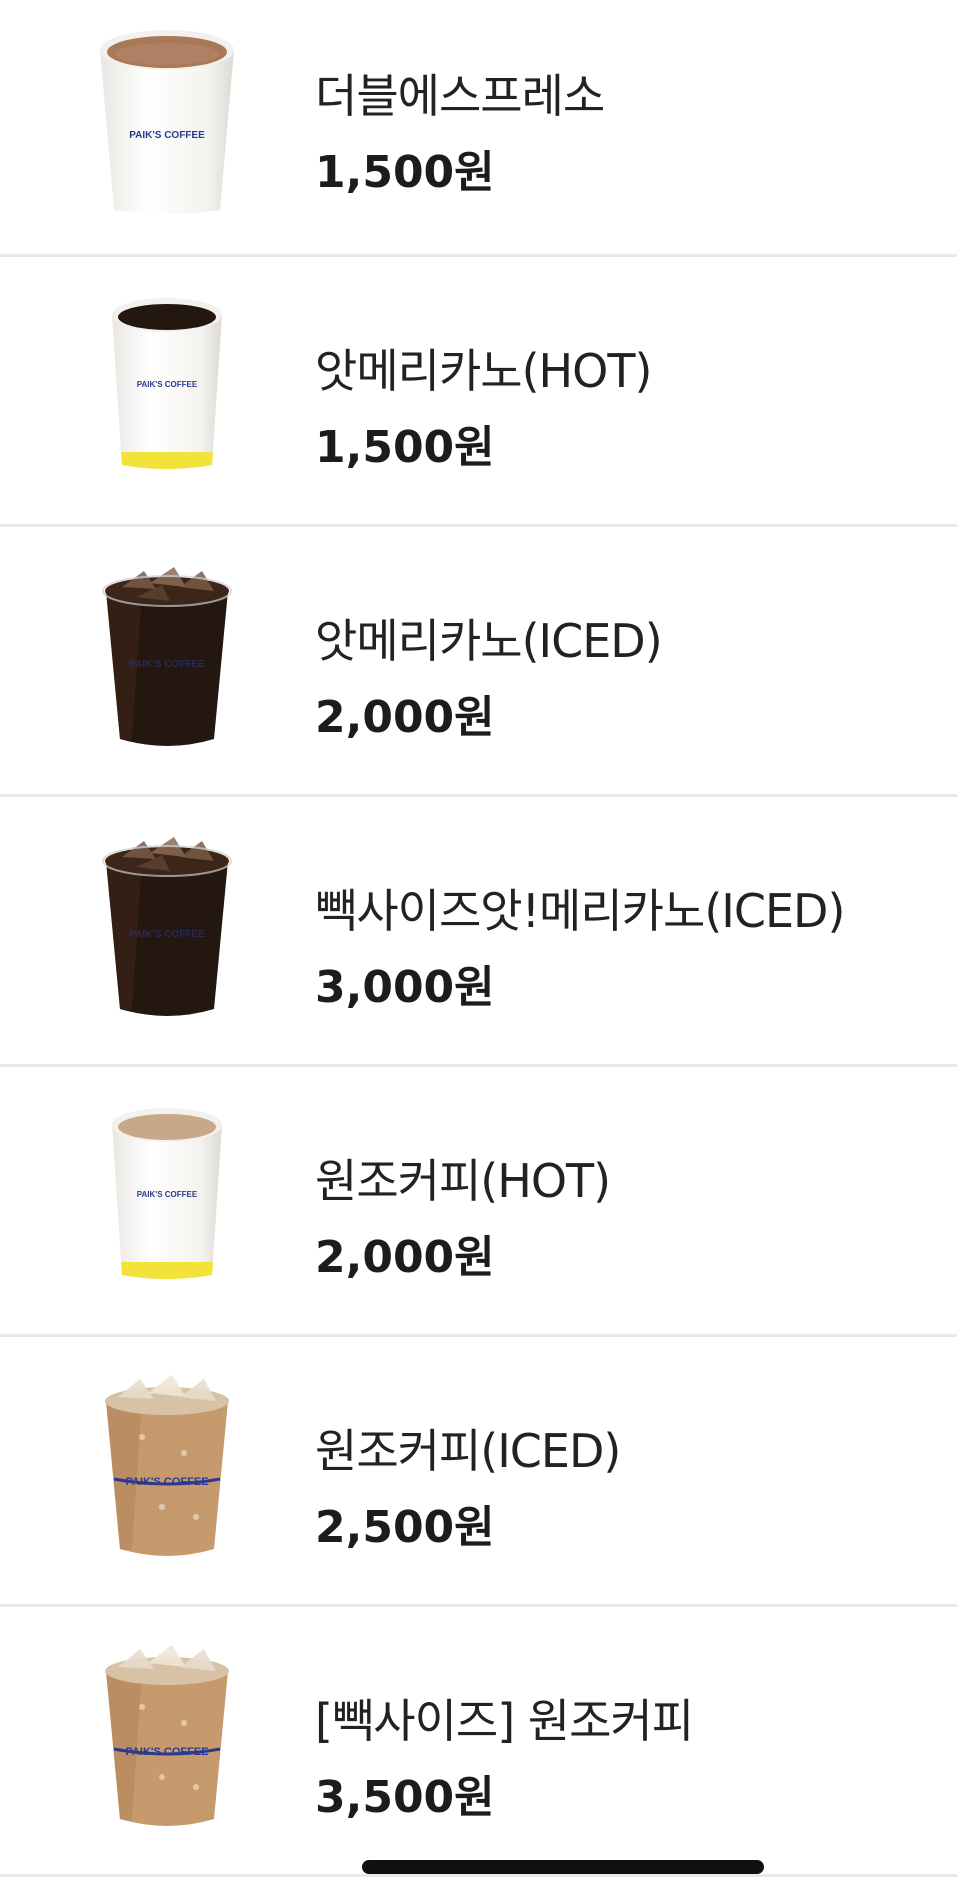  I want to click on menu-item-name: 빽사이즈앗!메리카노(ICED), so click(580, 911).